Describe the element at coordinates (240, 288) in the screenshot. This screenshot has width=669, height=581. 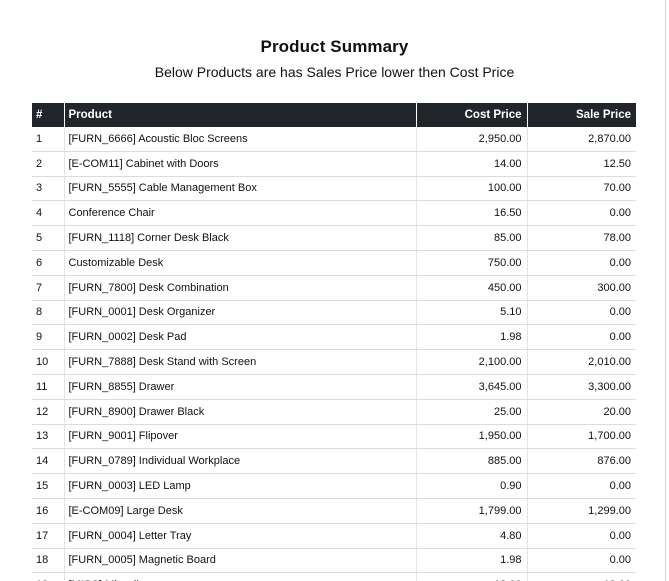
I see `product-name-cell: [FURN_7800] Desk Combination` at that location.